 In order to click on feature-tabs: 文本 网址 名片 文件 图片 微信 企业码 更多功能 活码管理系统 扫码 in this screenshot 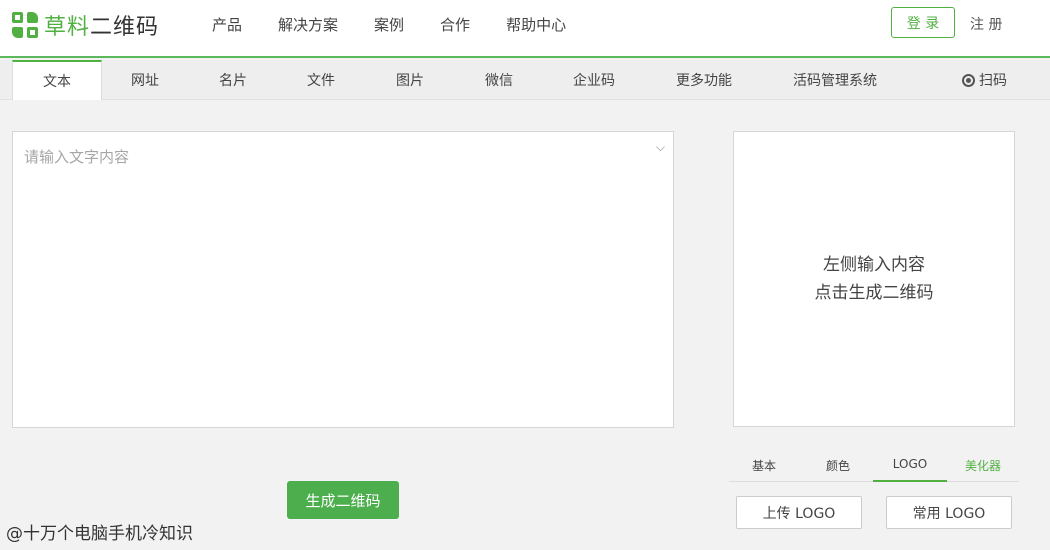, I will do `click(525, 80)`.